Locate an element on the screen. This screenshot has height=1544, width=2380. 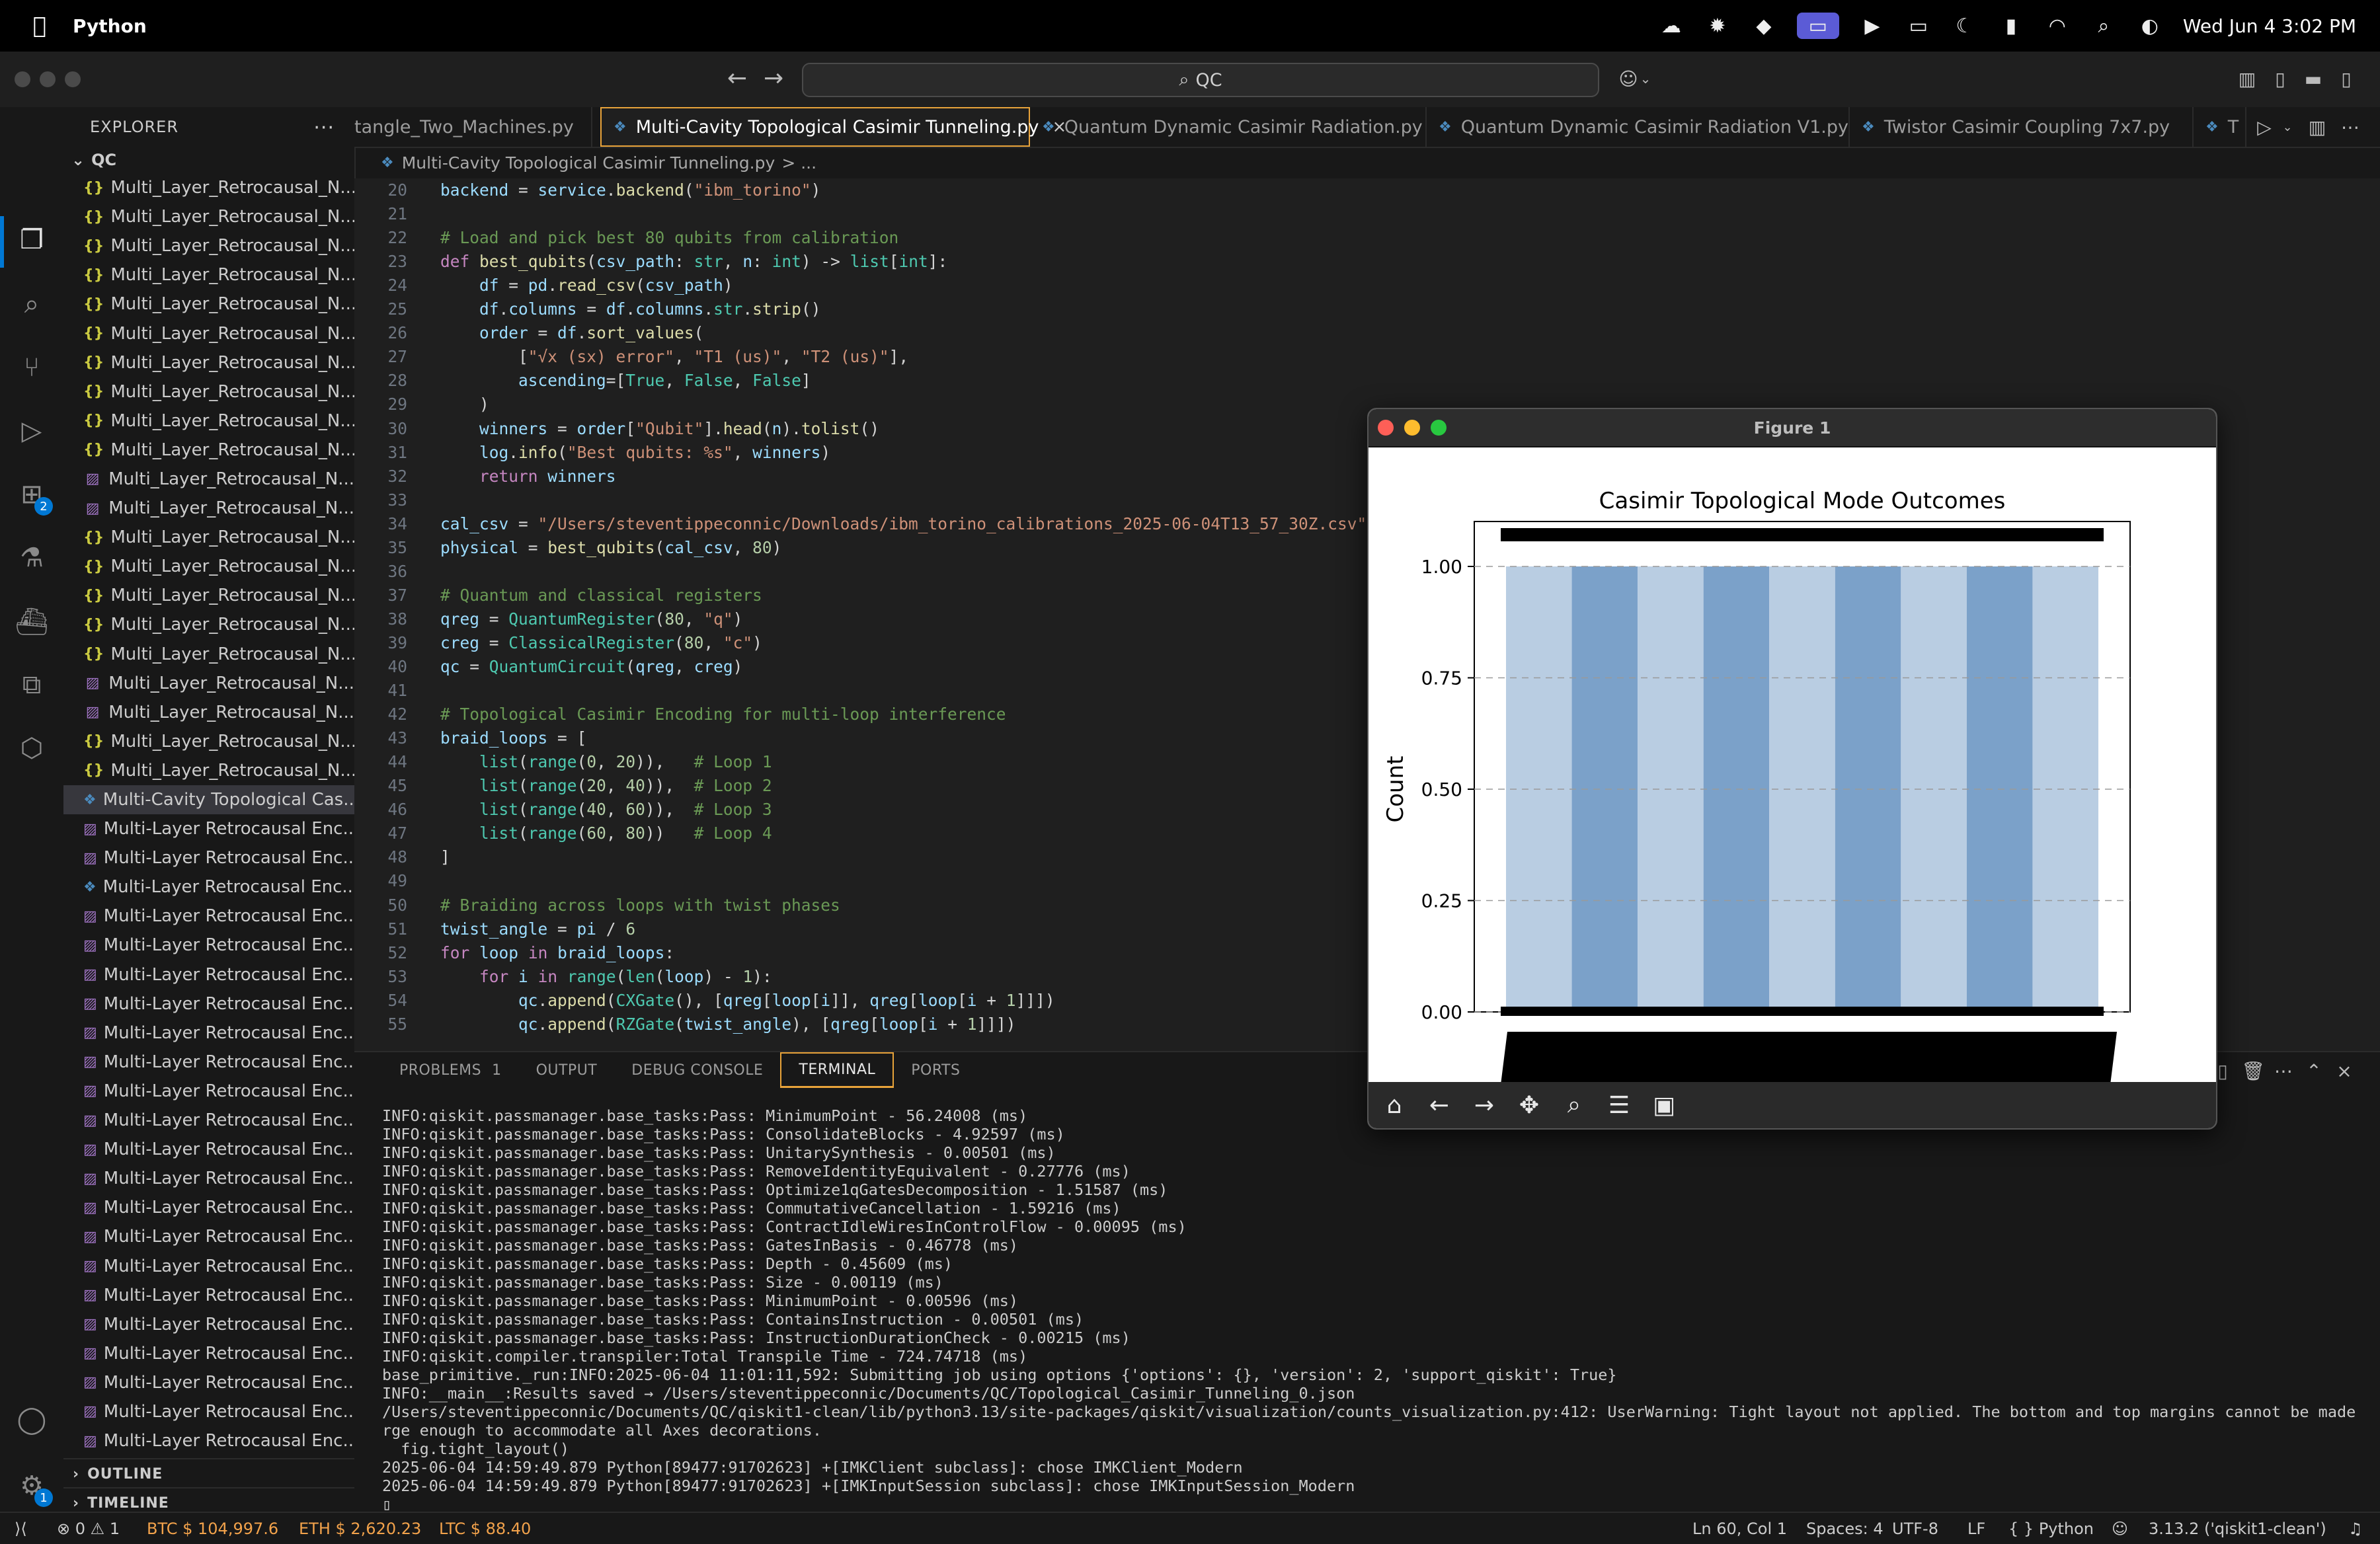
creative-cloud-icon: ☁ is located at coordinates (1671, 26).